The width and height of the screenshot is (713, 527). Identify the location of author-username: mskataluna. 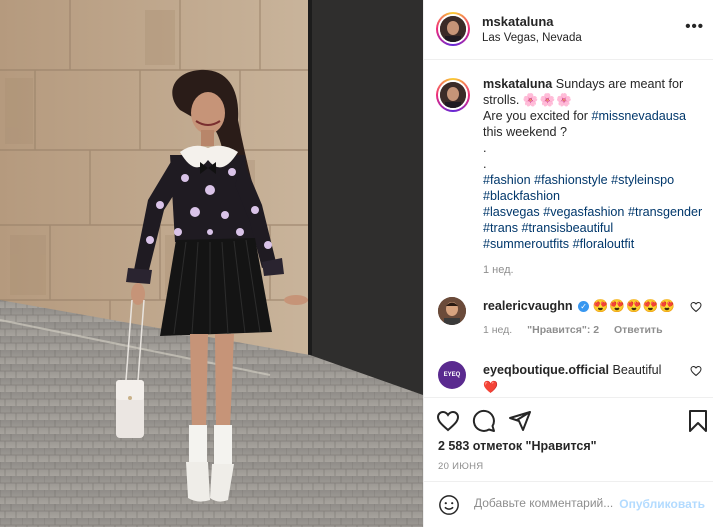
(518, 21).